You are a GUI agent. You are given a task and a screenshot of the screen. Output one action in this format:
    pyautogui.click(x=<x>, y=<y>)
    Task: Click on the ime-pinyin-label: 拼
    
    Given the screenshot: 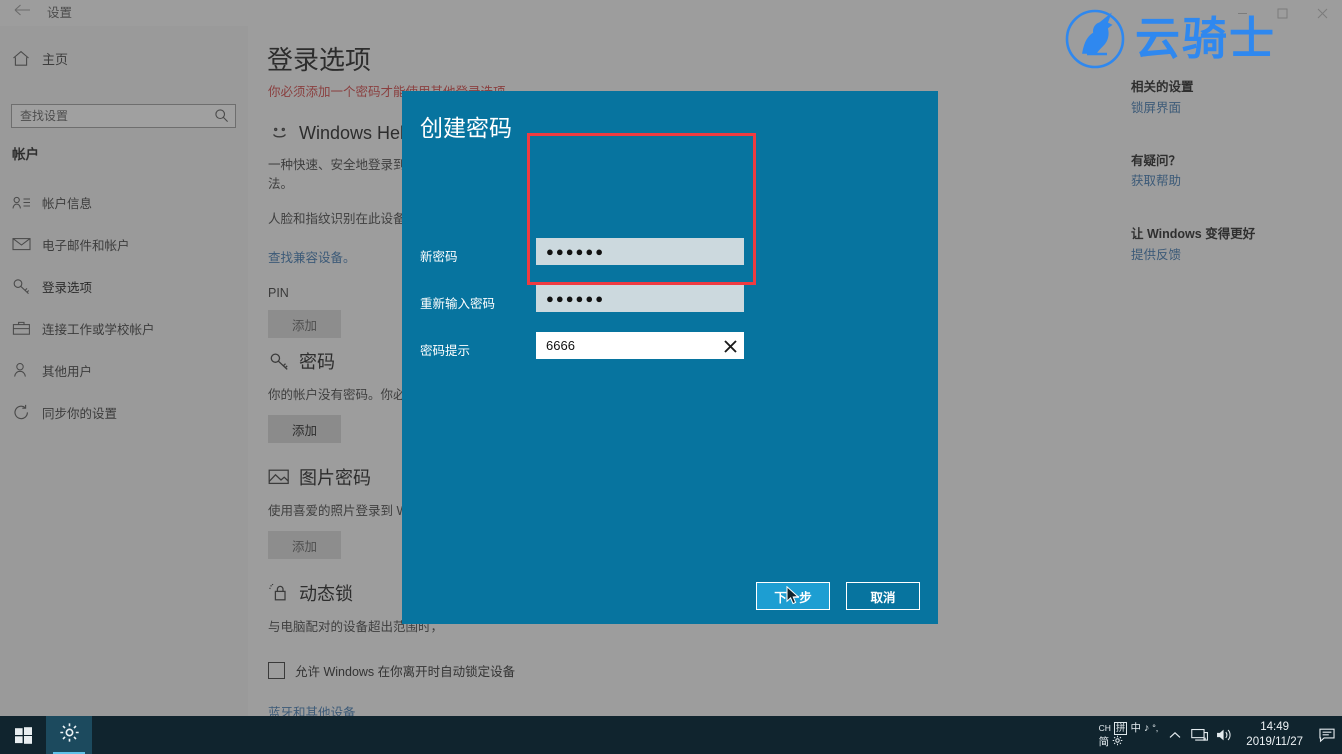 What is the action you would take?
    pyautogui.click(x=1120, y=728)
    